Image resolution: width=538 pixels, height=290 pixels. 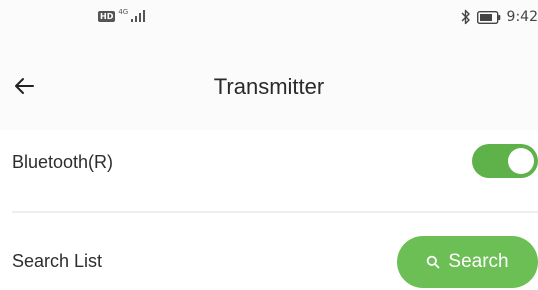 I want to click on search-button: Search, so click(x=467, y=262).